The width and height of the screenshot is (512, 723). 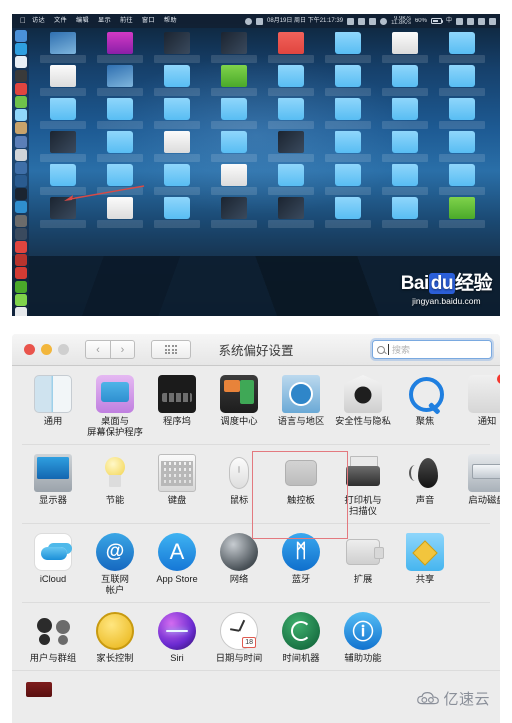 What do you see at coordinates (425, 406) in the screenshot?
I see `pref-item-spotlight: 聚焦` at bounding box center [425, 406].